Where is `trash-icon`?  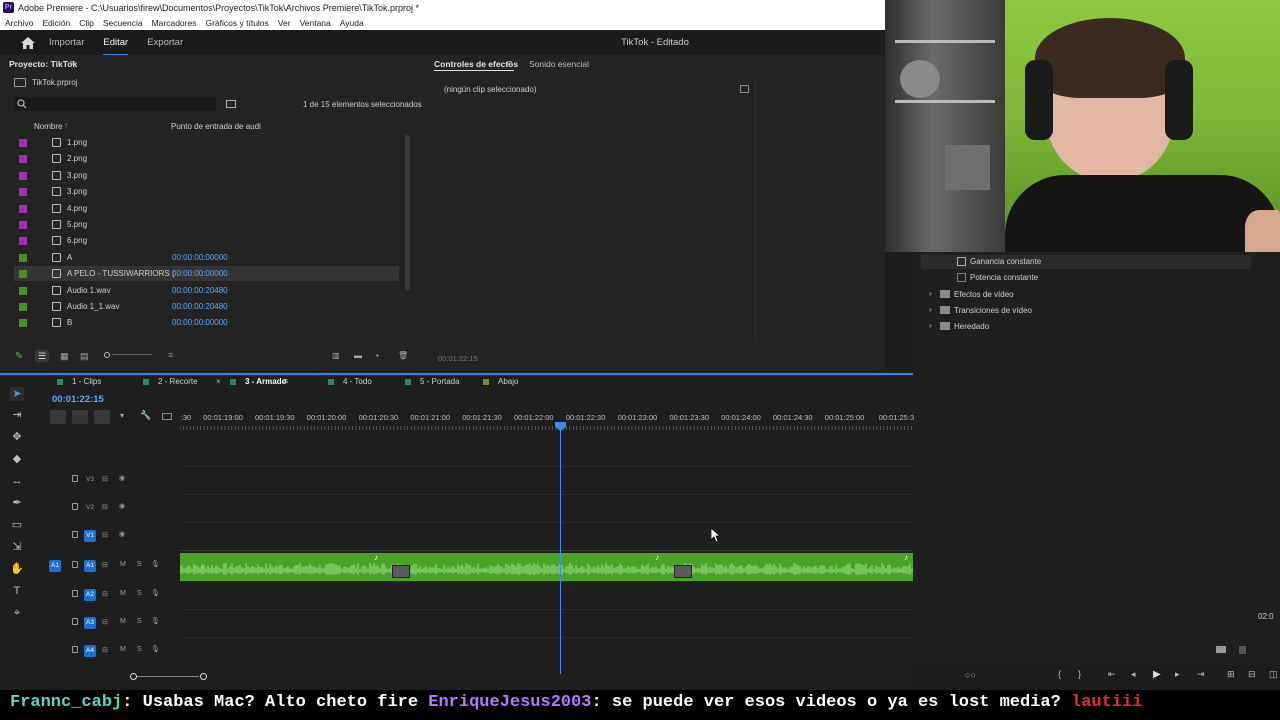
trash-icon is located at coordinates (1242, 650).